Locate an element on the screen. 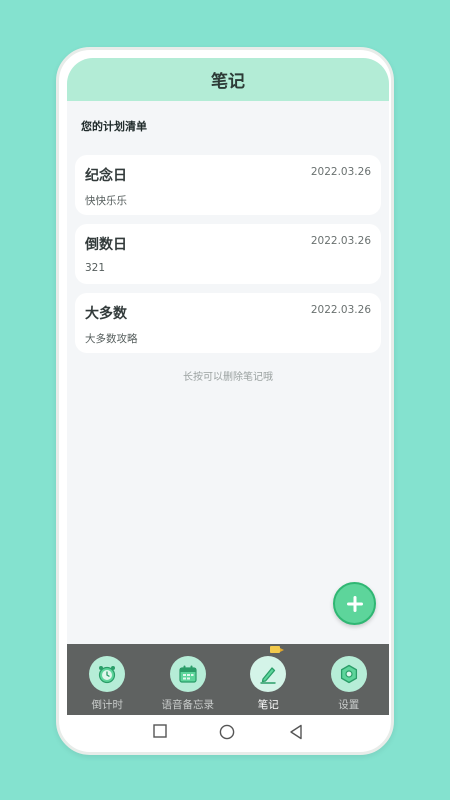 The image size is (450, 800). tab-voice-memo: 语音备忘录 is located at coordinates (188, 679).